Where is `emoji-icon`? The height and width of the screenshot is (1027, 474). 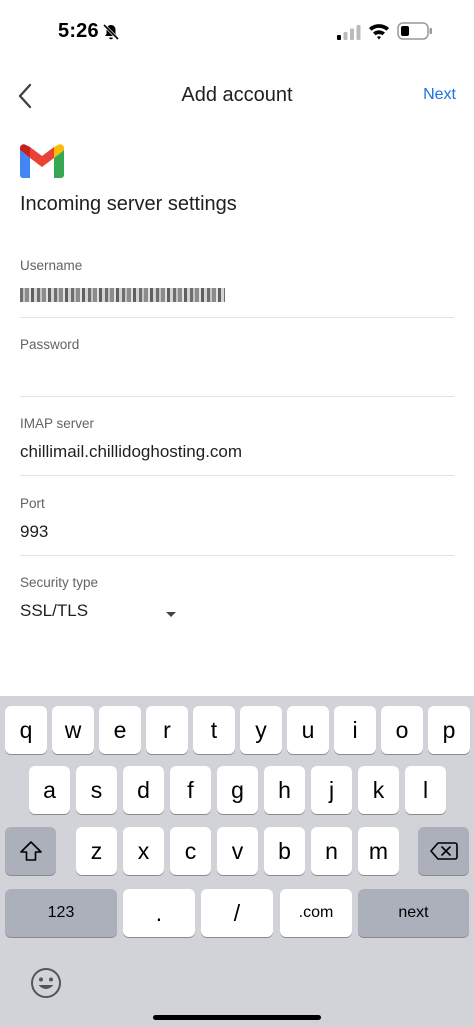
emoji-icon is located at coordinates (46, 983).